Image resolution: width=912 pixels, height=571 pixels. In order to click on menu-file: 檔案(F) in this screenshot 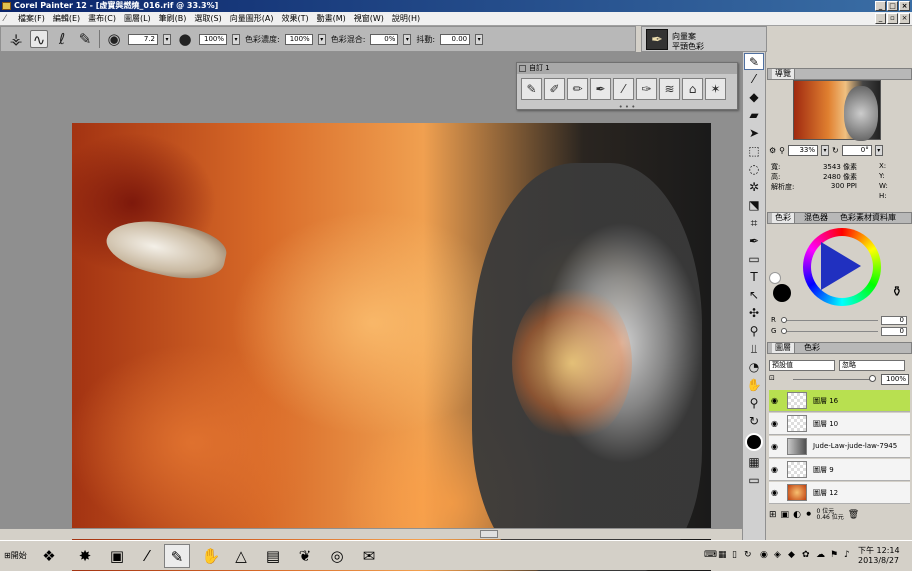, I will do `click(31, 18)`.